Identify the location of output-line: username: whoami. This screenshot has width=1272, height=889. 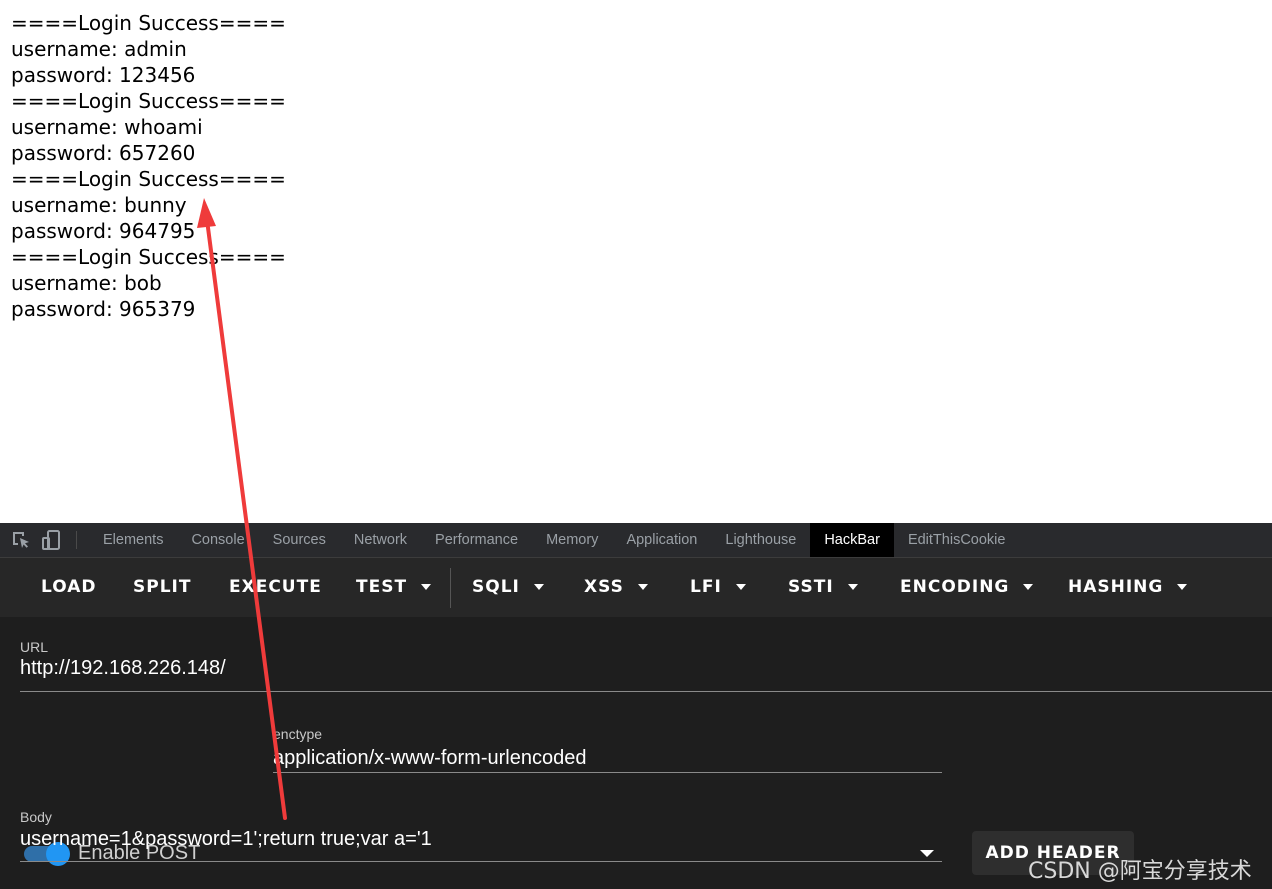
(107, 127).